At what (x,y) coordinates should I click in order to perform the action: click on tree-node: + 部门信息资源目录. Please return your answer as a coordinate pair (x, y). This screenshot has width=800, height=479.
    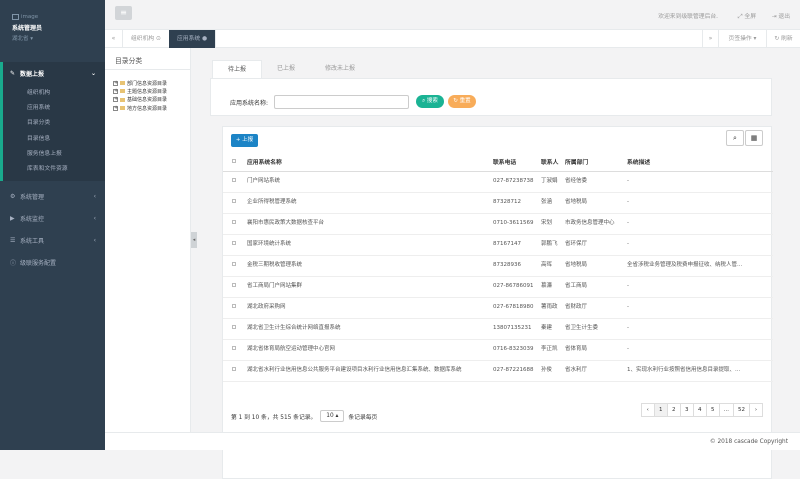
    Looking at the image, I should click on (147, 83).